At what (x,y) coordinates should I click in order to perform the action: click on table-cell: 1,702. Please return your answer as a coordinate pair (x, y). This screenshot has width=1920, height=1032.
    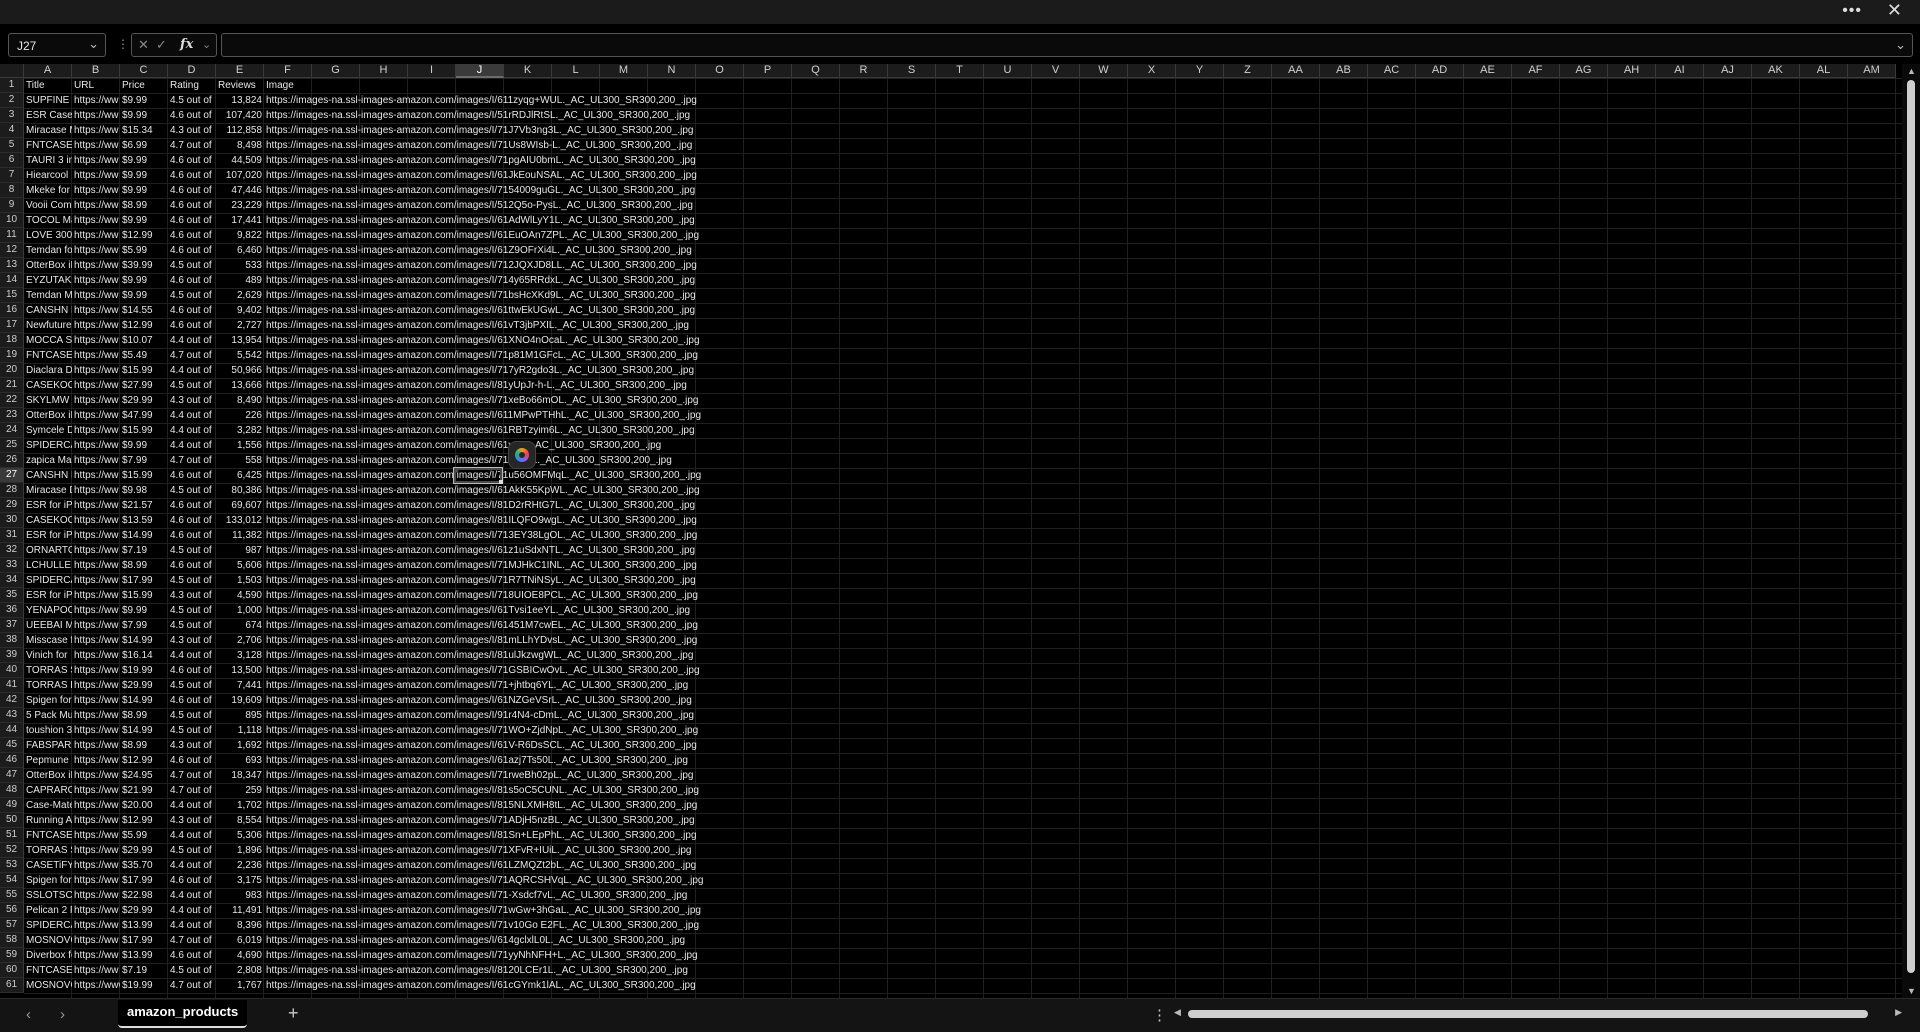
    Looking at the image, I should click on (240, 805).